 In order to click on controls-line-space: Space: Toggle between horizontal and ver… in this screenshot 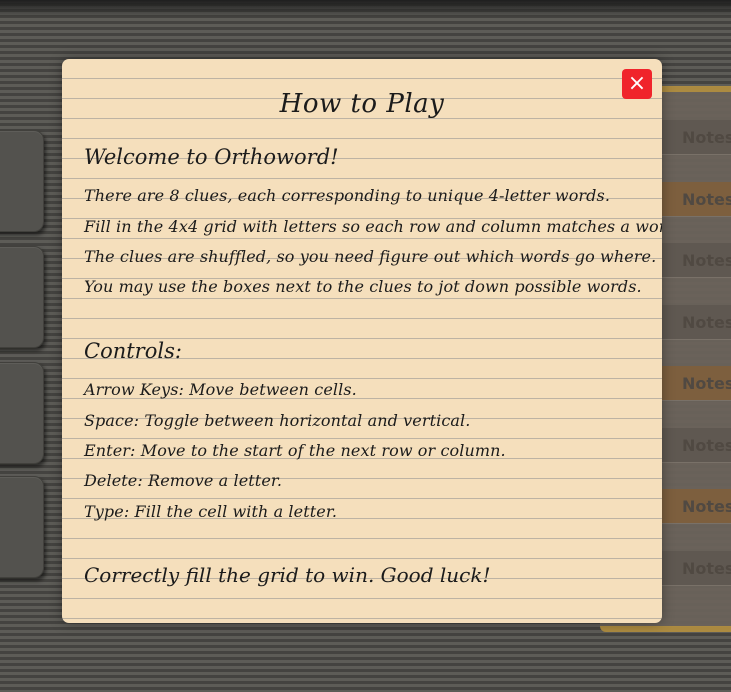, I will do `click(277, 420)`.